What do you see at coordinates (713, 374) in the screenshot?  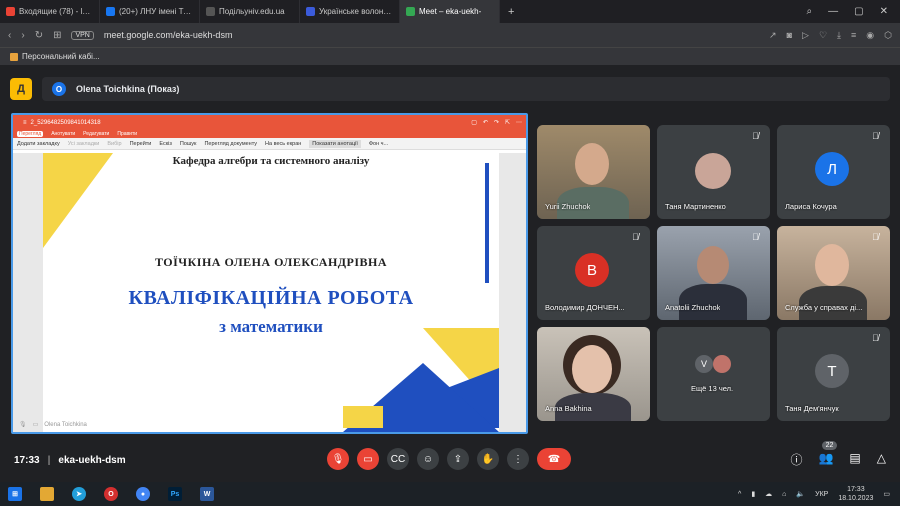 I see `more-participants-tile: V Ещё 13 чел.` at bounding box center [713, 374].